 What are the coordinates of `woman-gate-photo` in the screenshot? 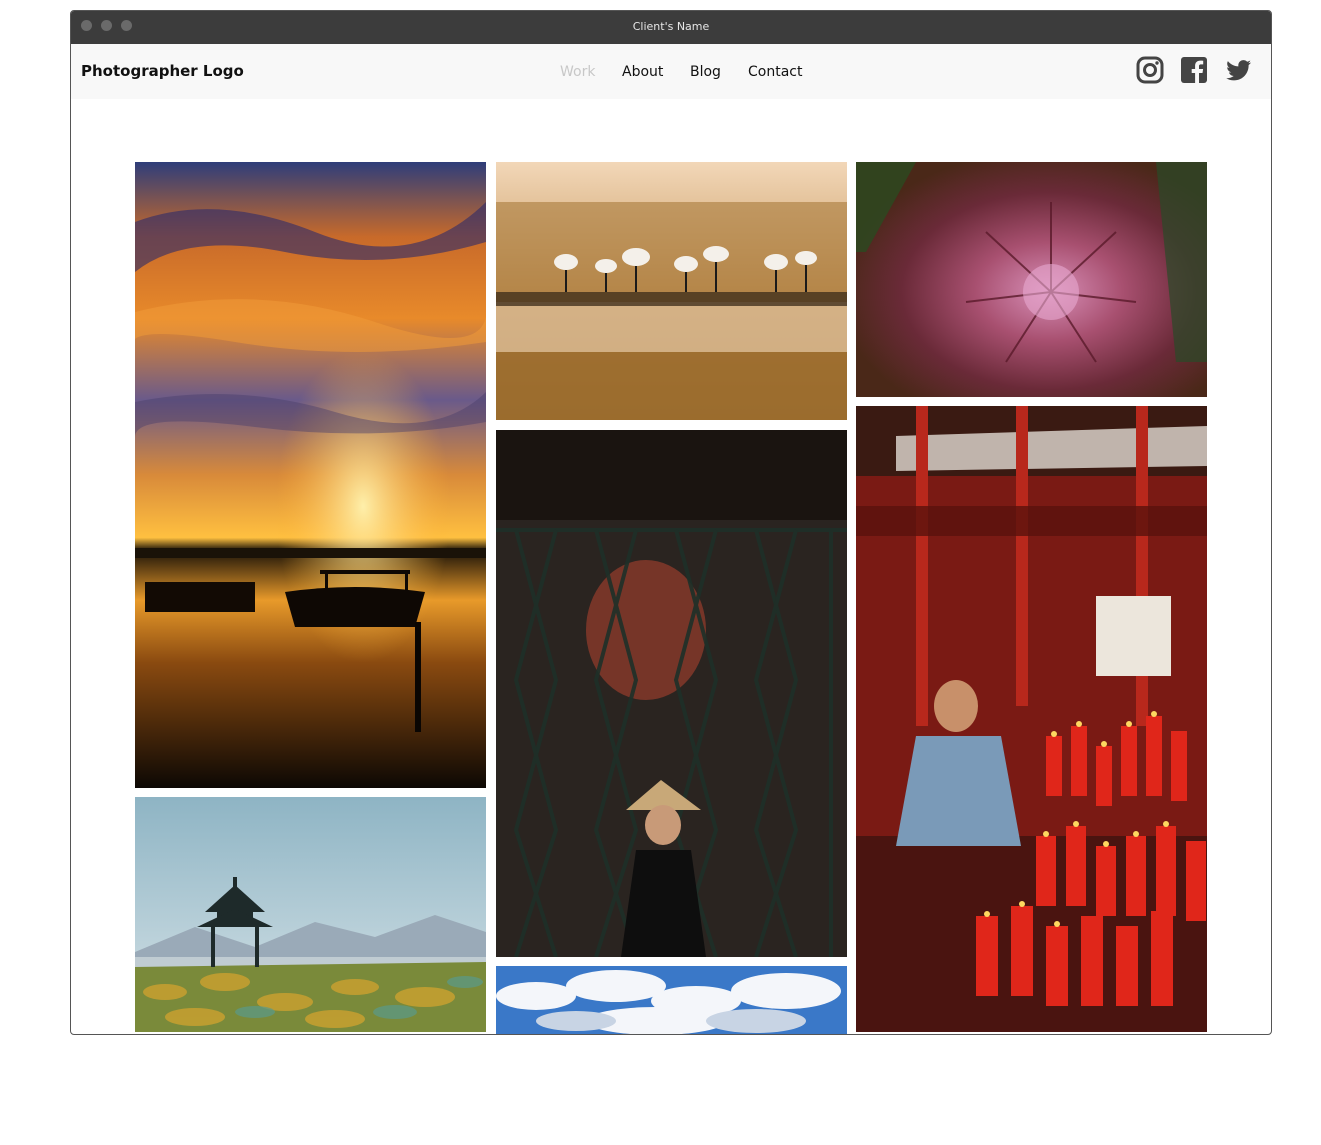 It's located at (671, 693).